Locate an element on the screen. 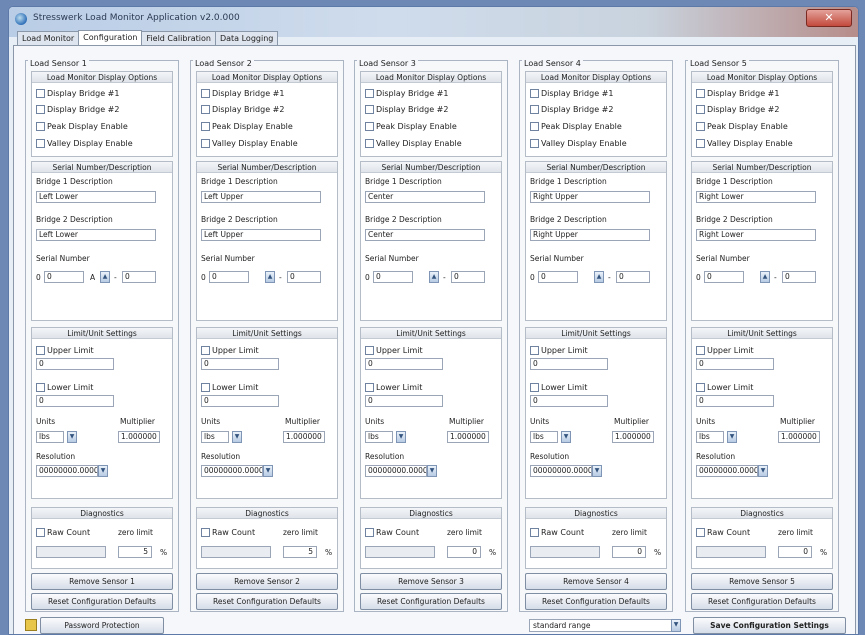 This screenshot has width=865, height=635. bridge-2-description-input: Right Lower is located at coordinates (756, 235).